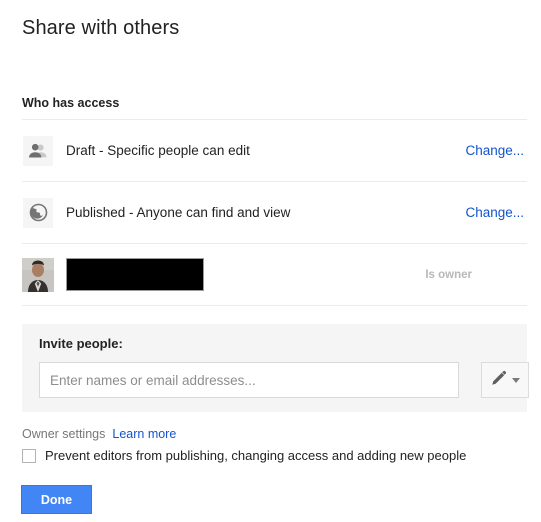 This screenshot has width=541, height=522. Describe the element at coordinates (515, 380) in the screenshot. I see `chevron-down-icon` at that location.